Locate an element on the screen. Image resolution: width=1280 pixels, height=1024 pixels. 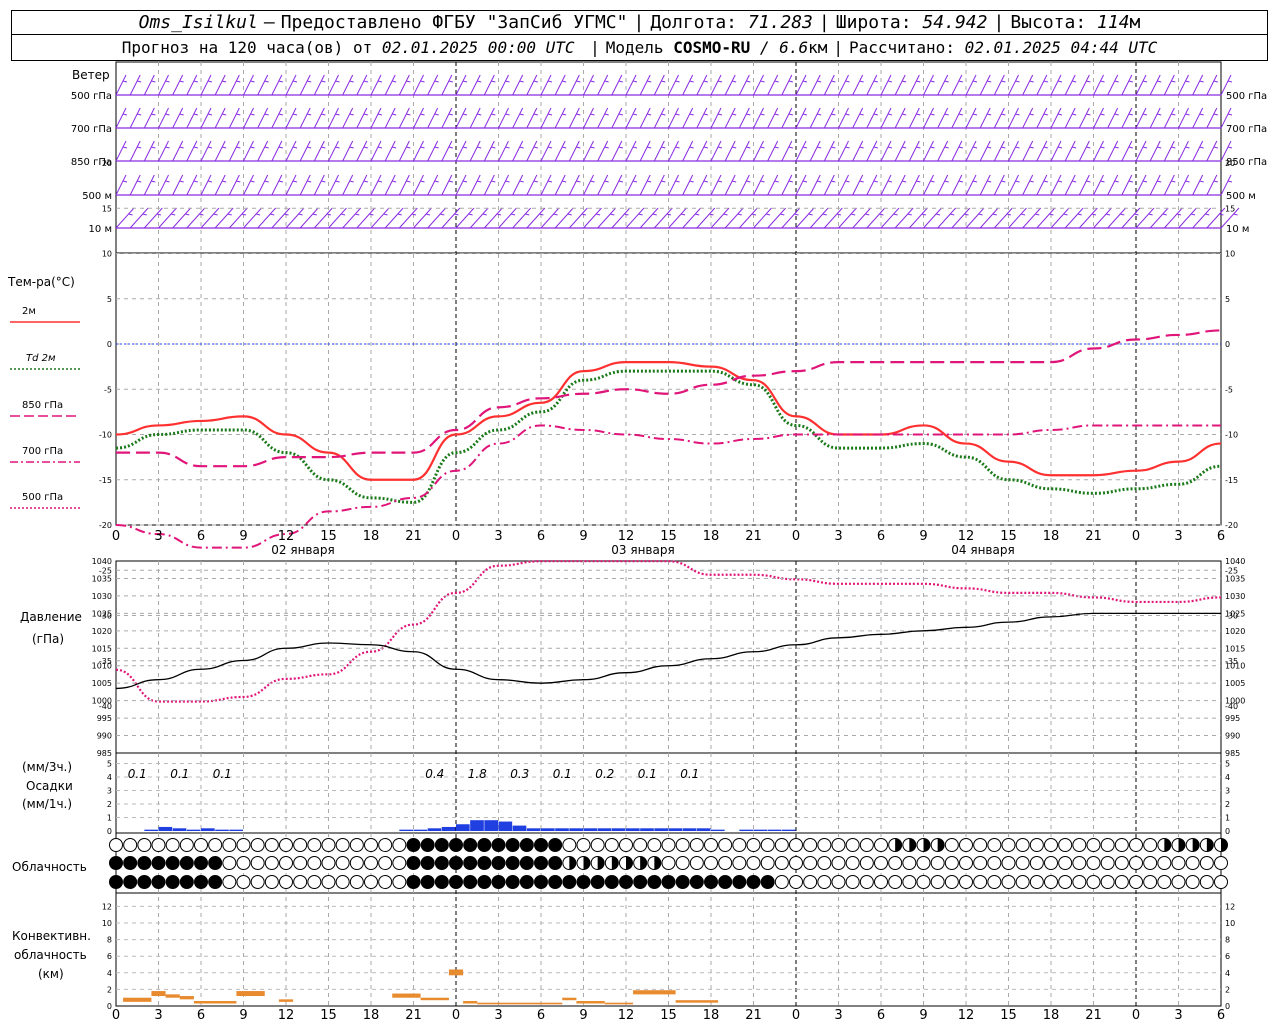
conv-tick-left: 10 is located at coordinates (107, 923).